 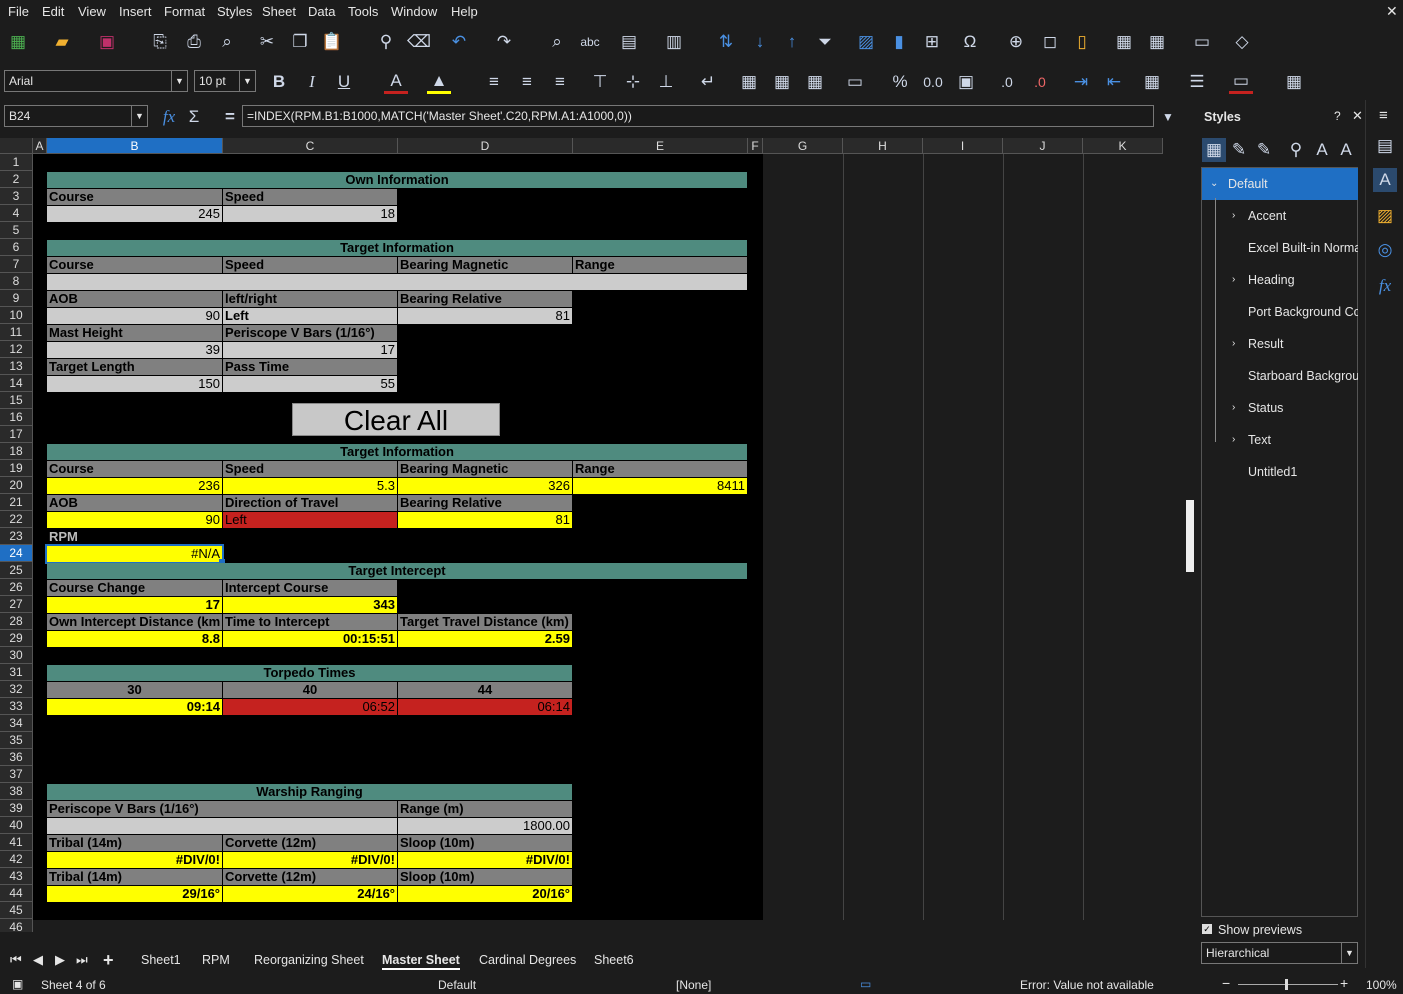 What do you see at coordinates (485, 707) in the screenshot?
I see `torpedo-44-time-cell: 06:14` at bounding box center [485, 707].